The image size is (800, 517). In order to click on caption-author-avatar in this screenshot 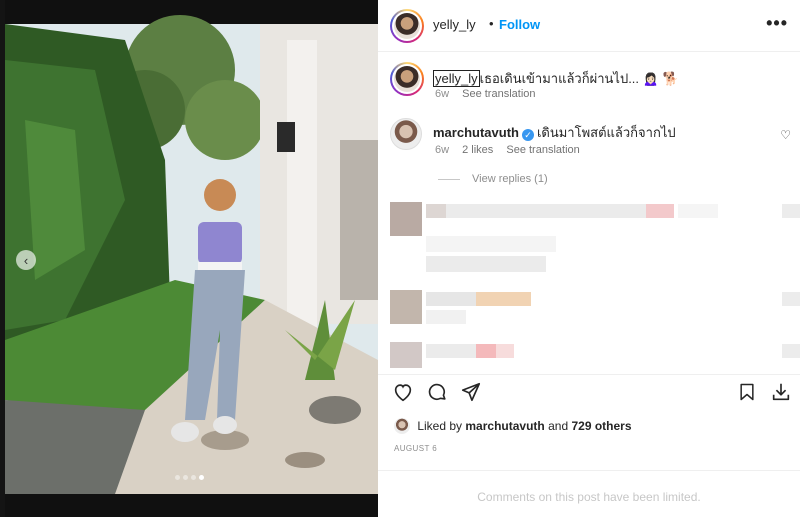, I will do `click(407, 79)`.